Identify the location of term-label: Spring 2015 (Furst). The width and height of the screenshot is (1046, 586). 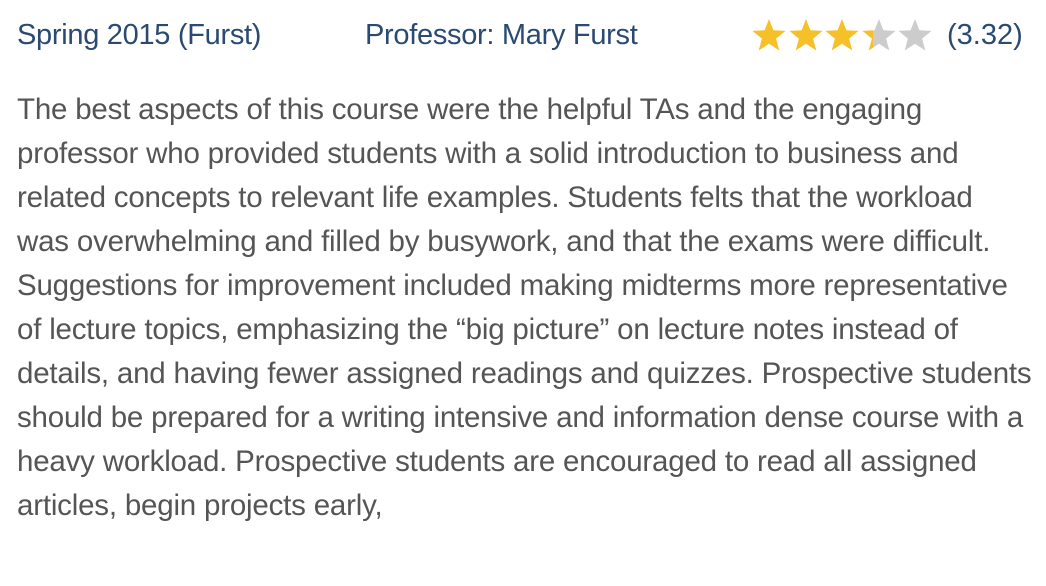
(139, 35).